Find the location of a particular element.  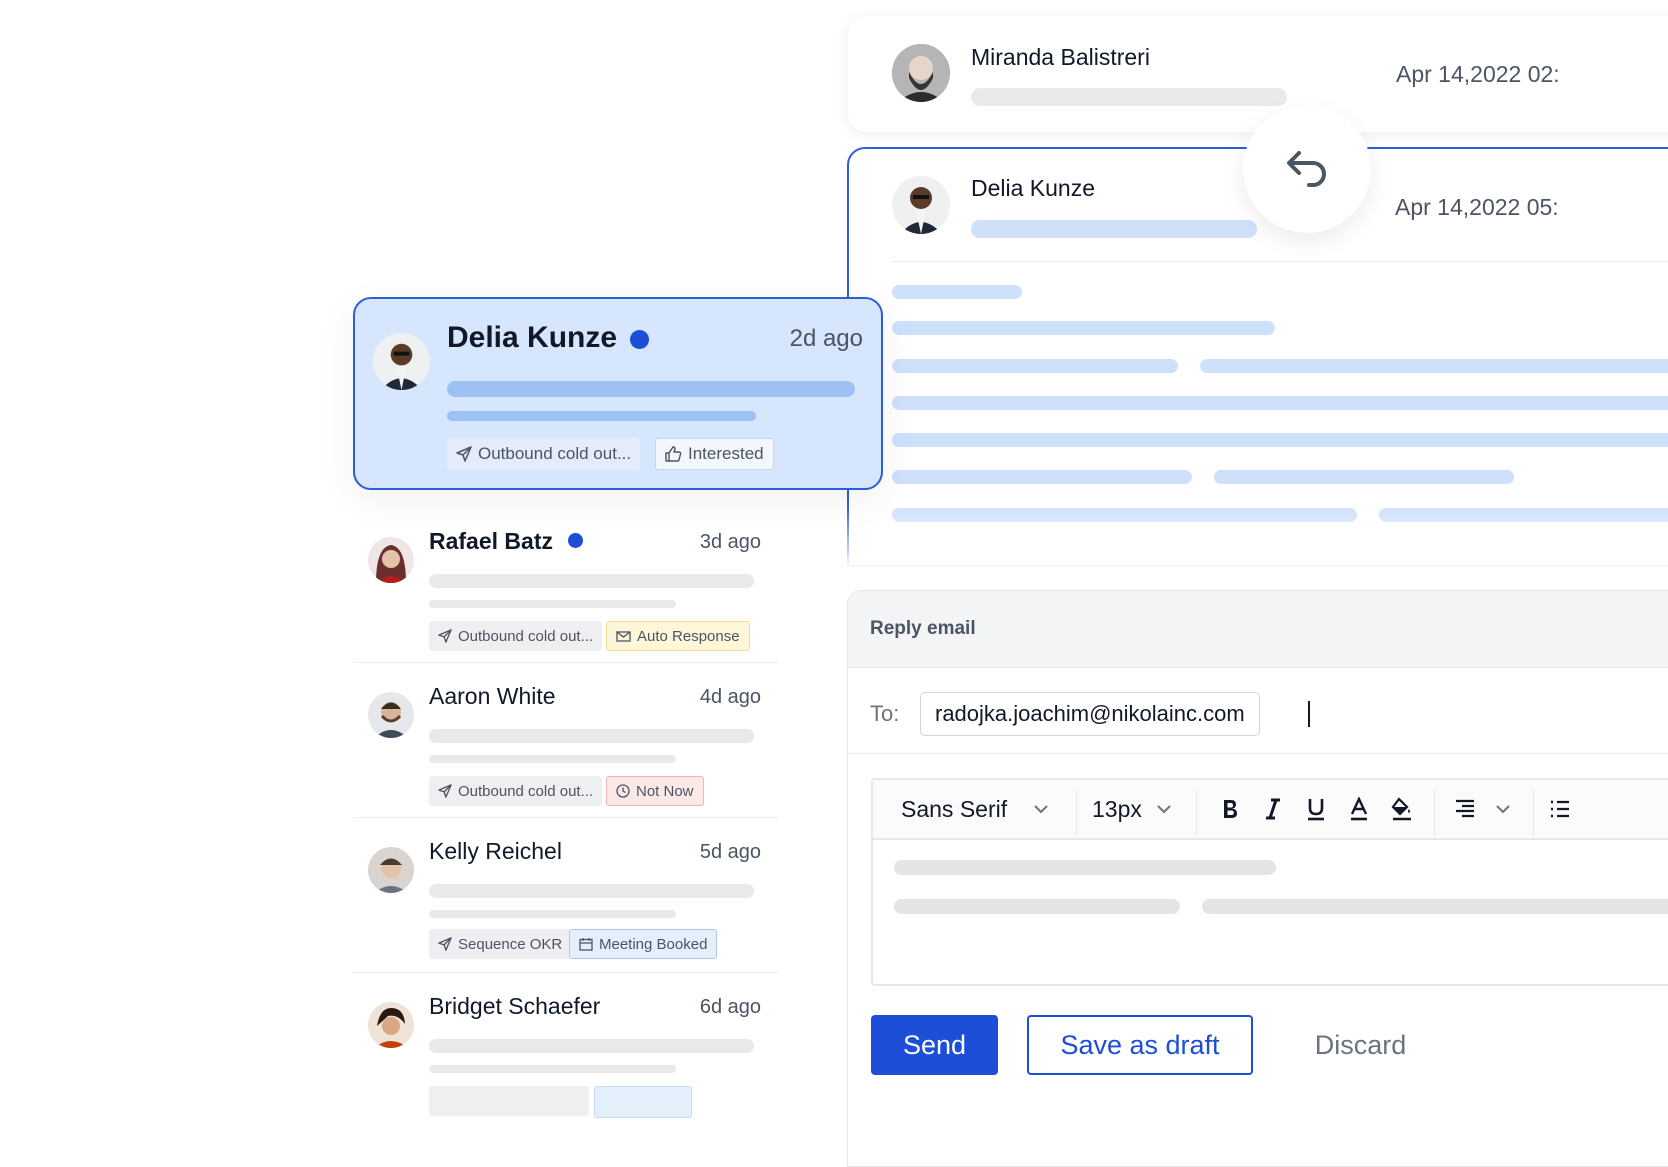

time-ago: 2d ago is located at coordinates (826, 338).